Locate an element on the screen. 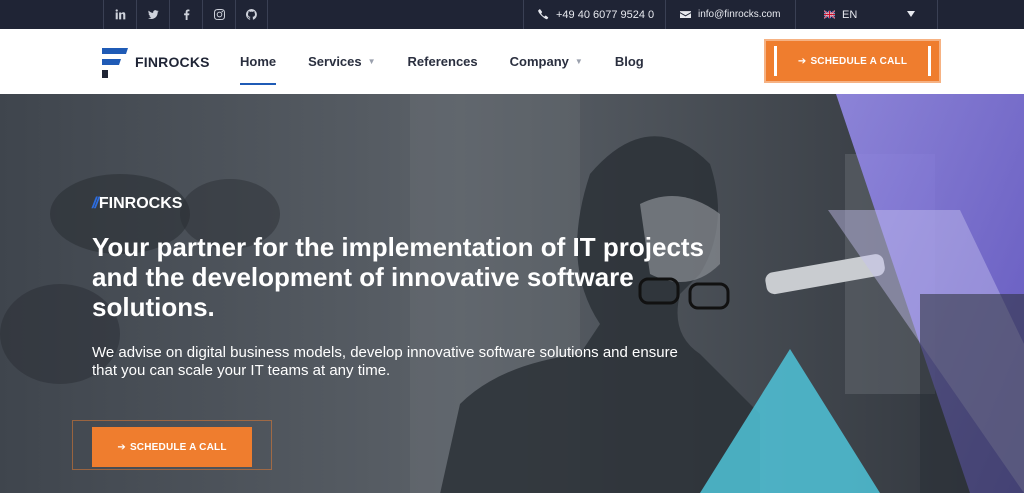 Image resolution: width=1024 pixels, height=493 pixels. facebook-icon is located at coordinates (185, 14).